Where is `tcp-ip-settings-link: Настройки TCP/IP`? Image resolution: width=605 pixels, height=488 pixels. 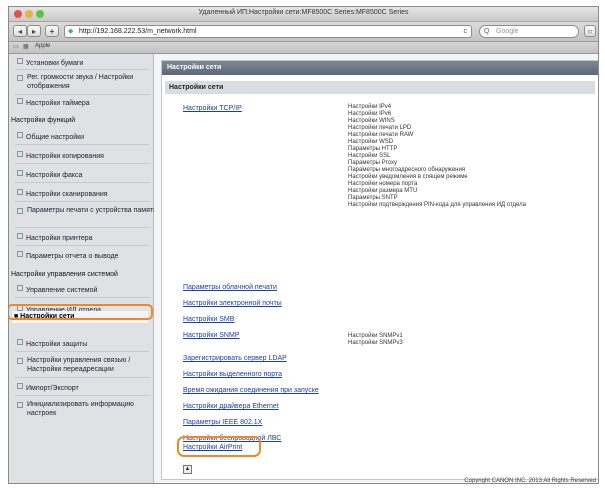 tcp-ip-settings-link: Настройки TCP/IP is located at coordinates (212, 108).